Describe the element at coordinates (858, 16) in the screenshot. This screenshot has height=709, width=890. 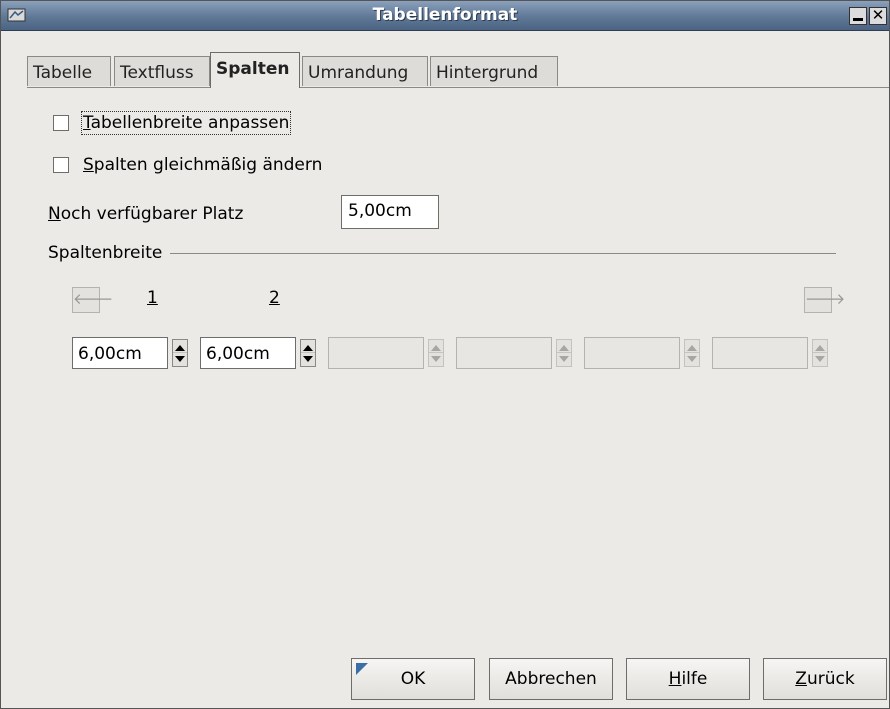
I see `minimize-button` at that location.